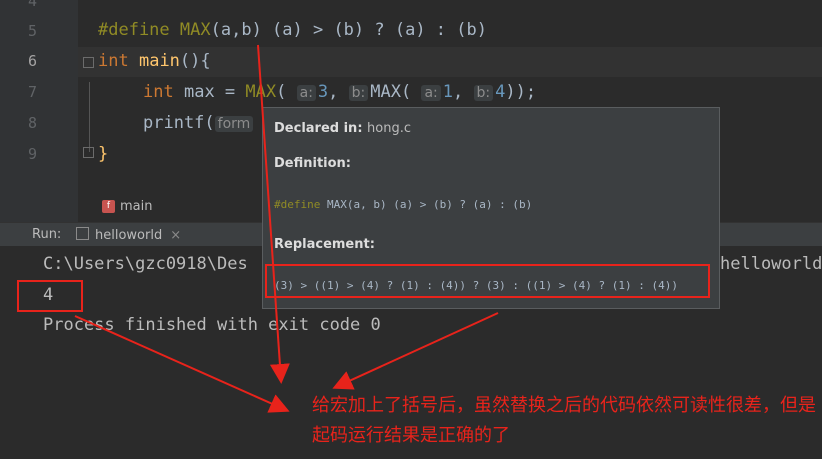  Describe the element at coordinates (564, 420) in the screenshot. I see `annotation-text: 给宏加上了括号后，虽然替换之后的代码依然可读性很差，但是起码运行结果是正确的了` at that location.